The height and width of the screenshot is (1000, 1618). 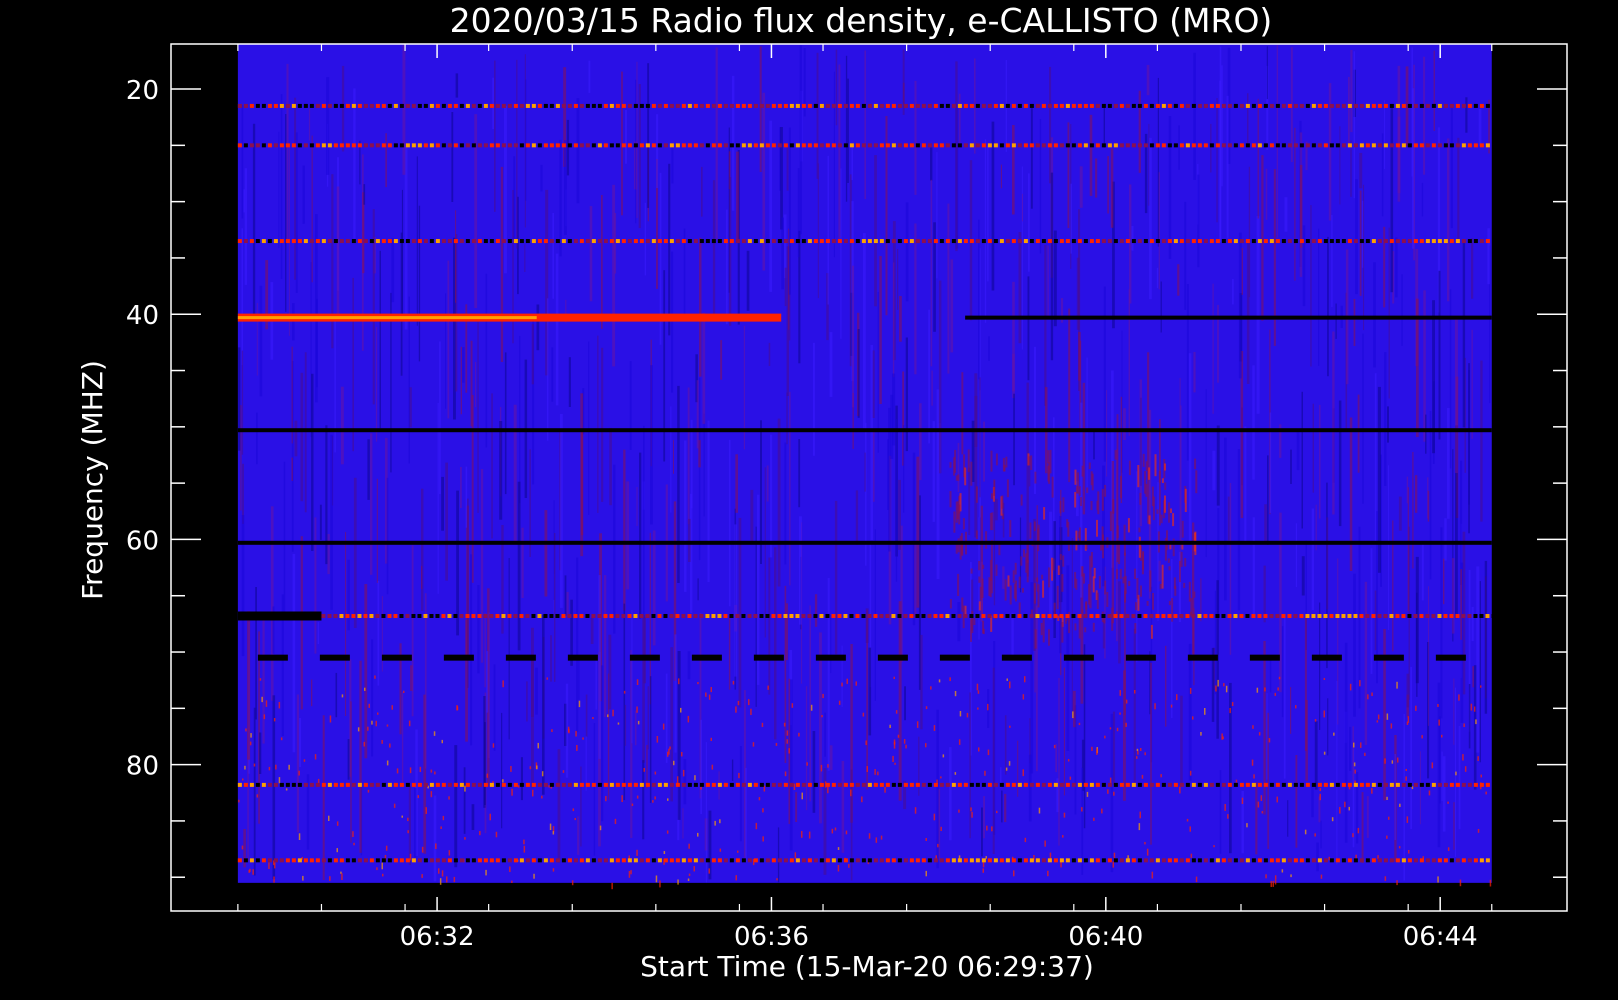 What do you see at coordinates (142, 767) in the screenshot?
I see `y-tick-label: 80` at bounding box center [142, 767].